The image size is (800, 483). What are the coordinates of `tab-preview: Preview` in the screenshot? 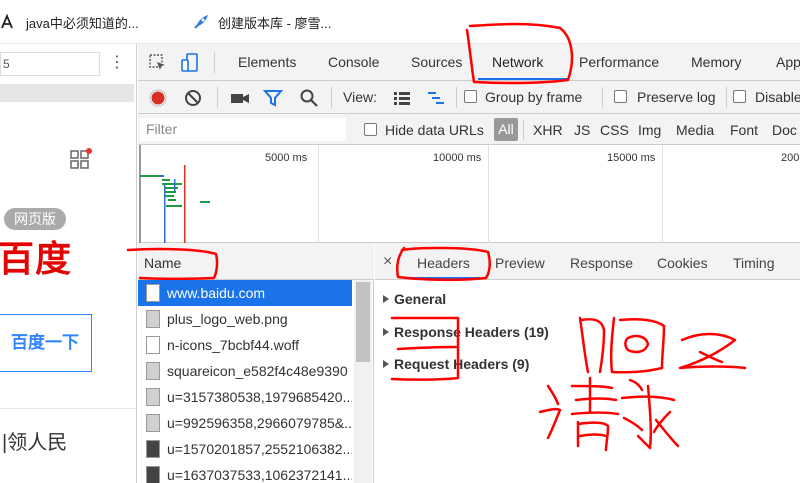 It's located at (520, 263).